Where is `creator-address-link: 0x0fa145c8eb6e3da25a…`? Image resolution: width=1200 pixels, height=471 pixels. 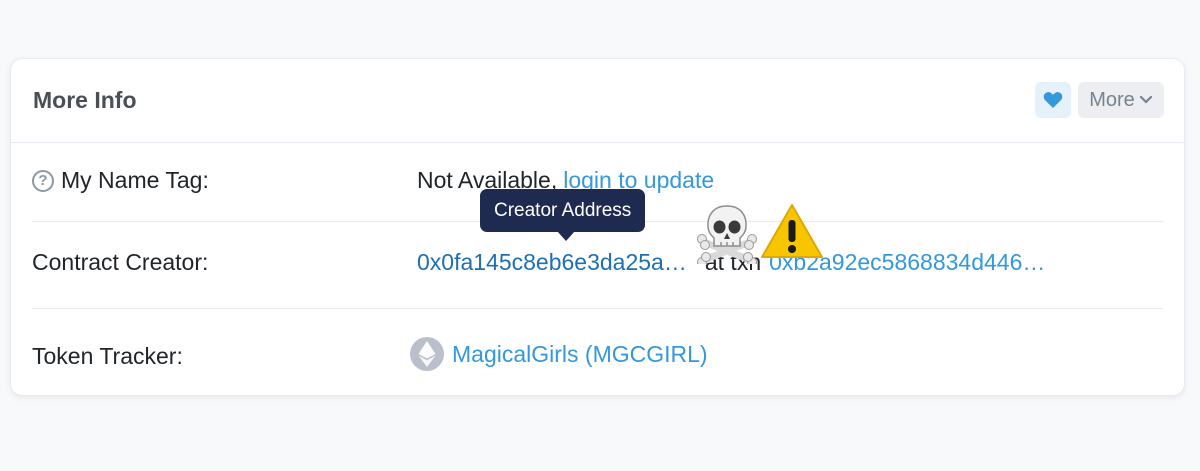 creator-address-link: 0x0fa145c8eb6e3da25a… is located at coordinates (552, 262).